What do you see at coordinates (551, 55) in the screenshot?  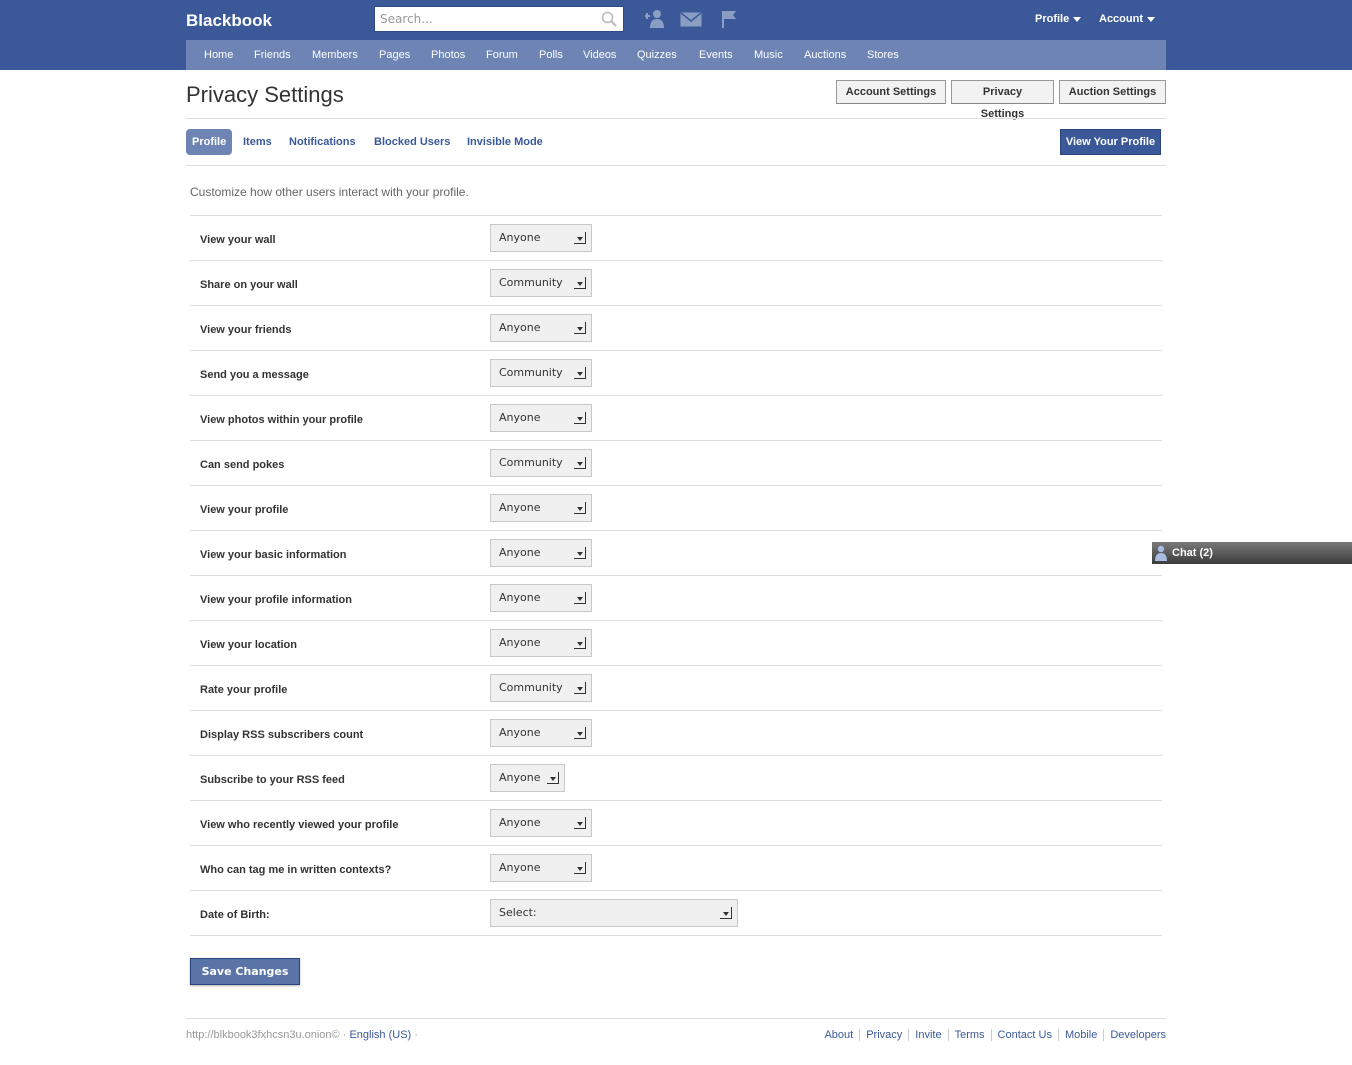 I see `nav-item-polls: Polls` at bounding box center [551, 55].